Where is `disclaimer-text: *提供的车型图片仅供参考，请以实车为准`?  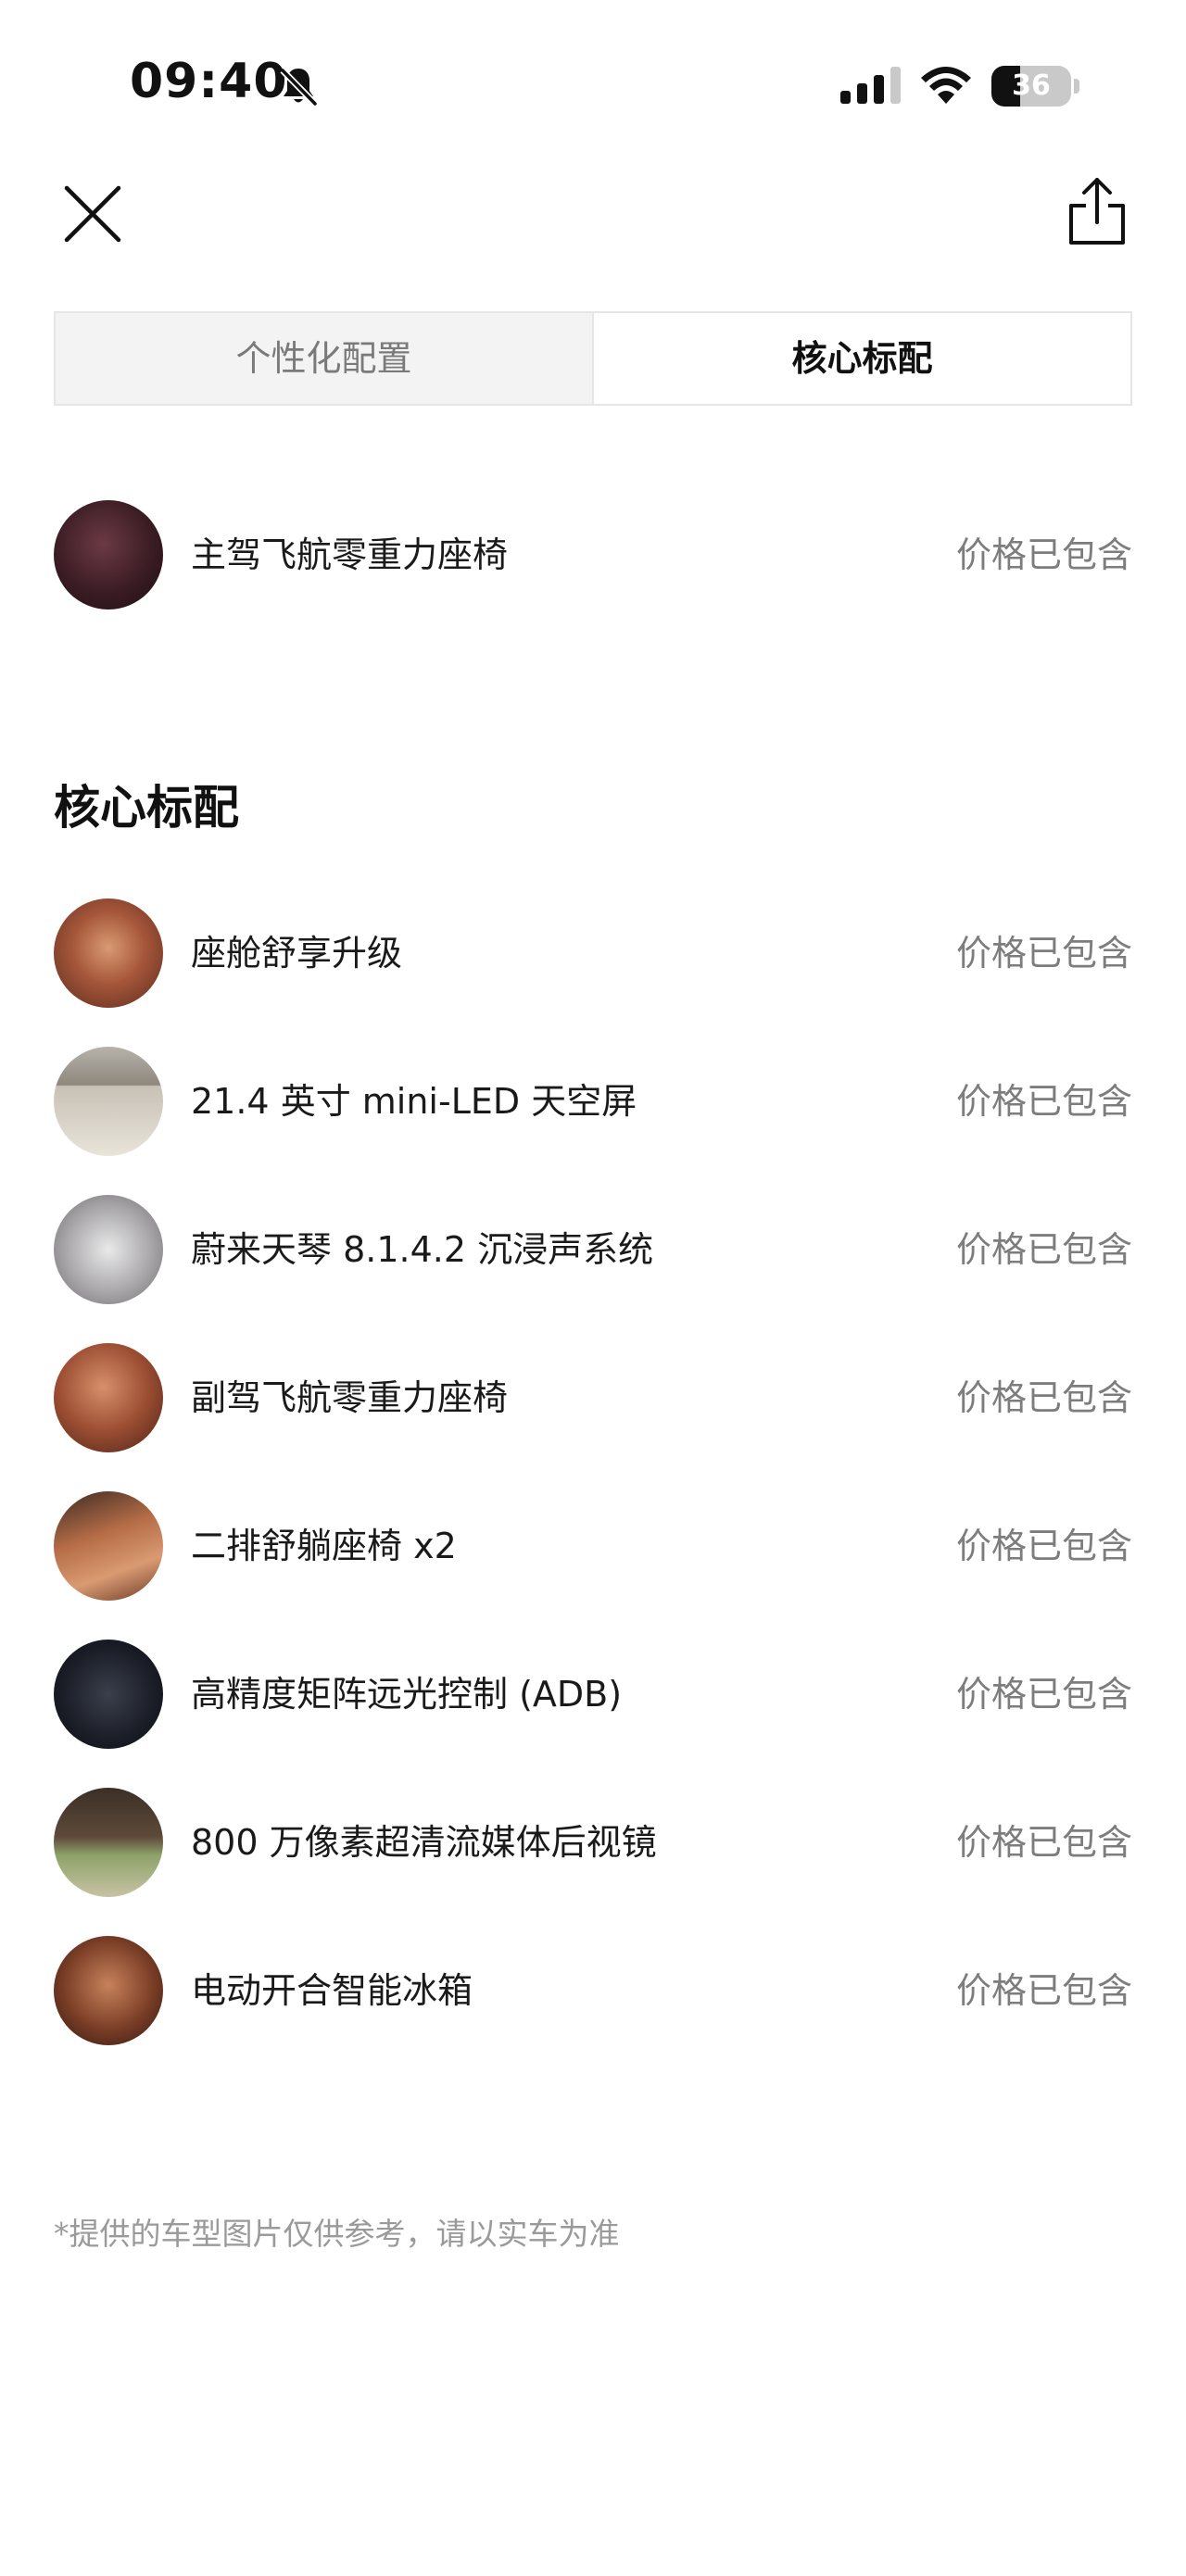 disclaimer-text: *提供的车型图片仅供参考，请以实车为准 is located at coordinates (337, 2234).